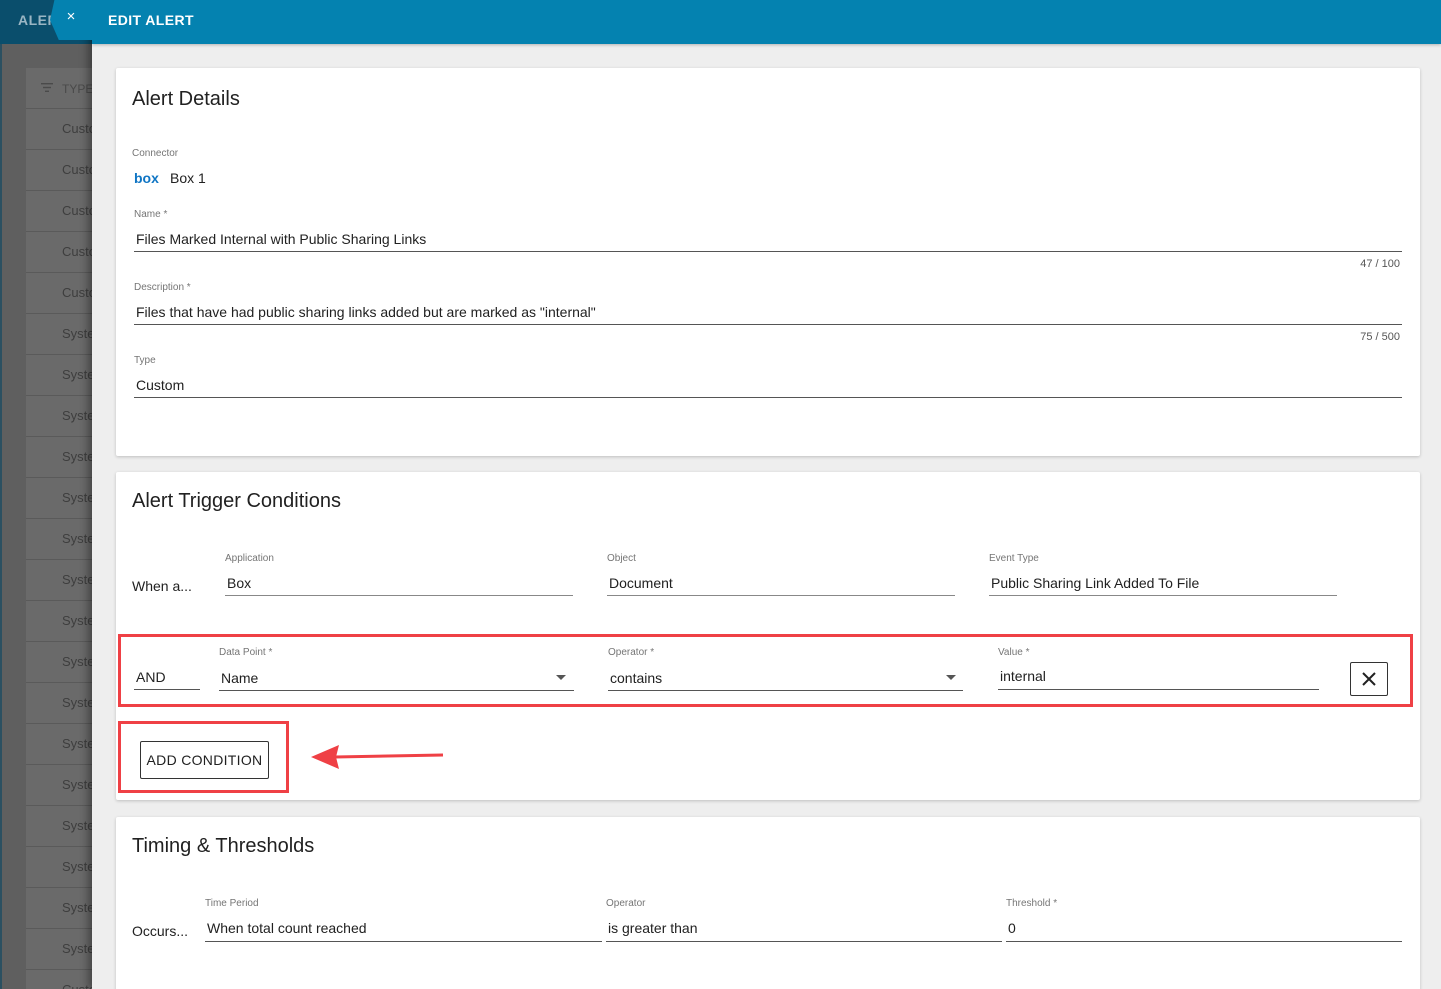 The height and width of the screenshot is (989, 1441). What do you see at coordinates (47, 87) in the screenshot?
I see `filter-icon` at bounding box center [47, 87].